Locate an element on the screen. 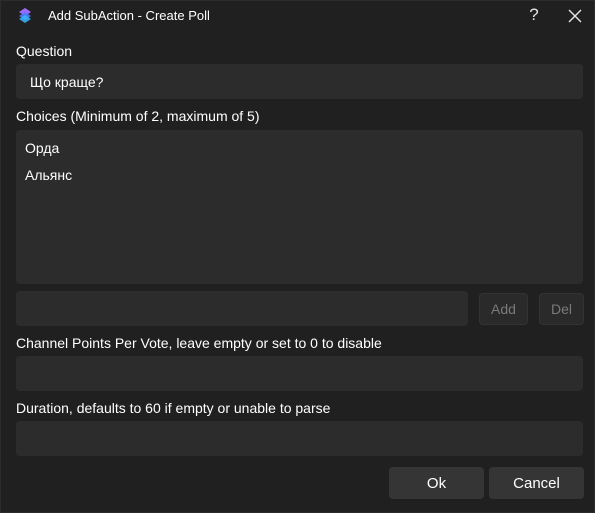 Image resolution: width=595 pixels, height=513 pixels. question-input: Що краще? is located at coordinates (299, 81).